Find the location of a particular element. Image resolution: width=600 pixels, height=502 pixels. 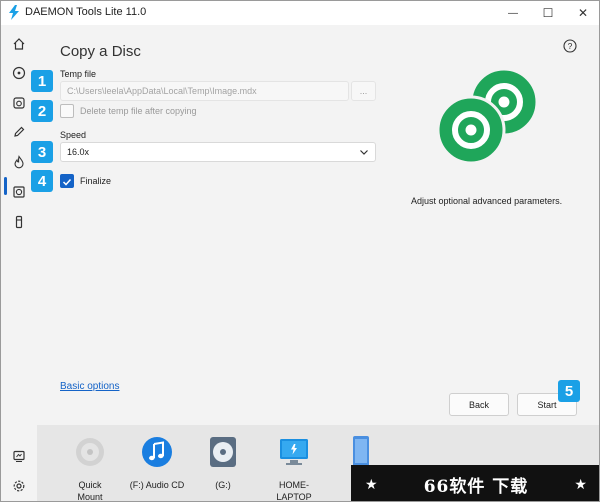

help-icon: ? is located at coordinates (570, 46).